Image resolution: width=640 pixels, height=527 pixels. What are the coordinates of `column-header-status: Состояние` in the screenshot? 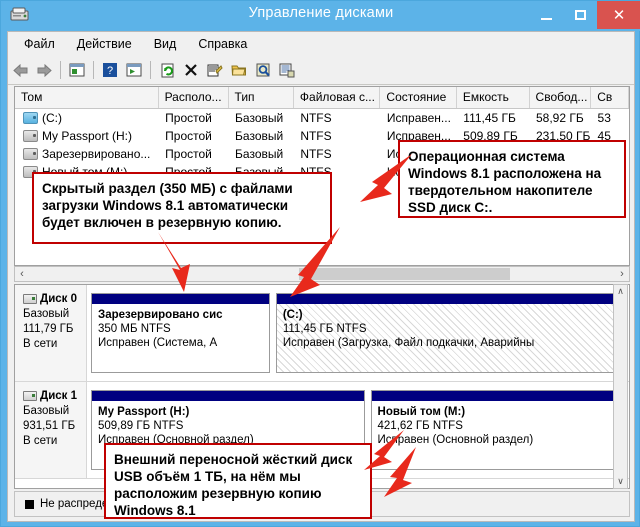 It's located at (418, 97).